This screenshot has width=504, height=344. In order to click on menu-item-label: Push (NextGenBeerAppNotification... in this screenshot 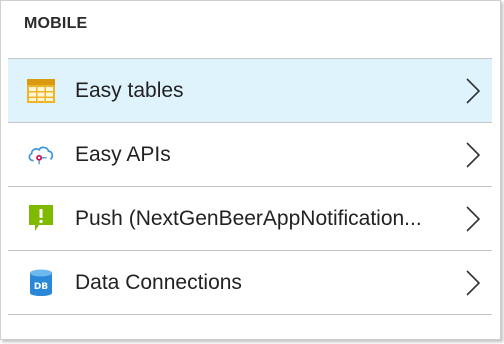, I will do `click(248, 218)`.